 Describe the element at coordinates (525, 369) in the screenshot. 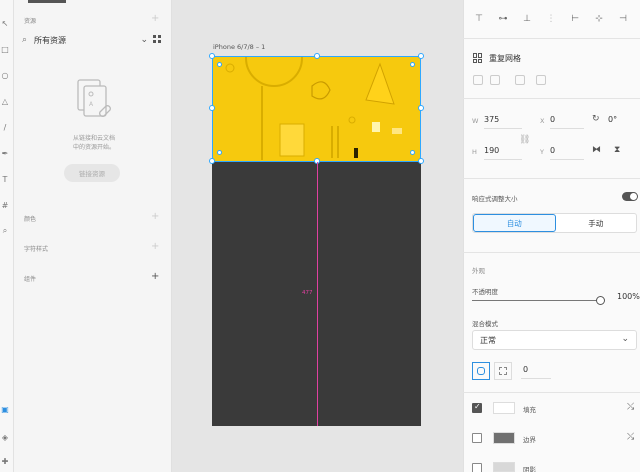

I see `corner-radius-input: 0` at that location.